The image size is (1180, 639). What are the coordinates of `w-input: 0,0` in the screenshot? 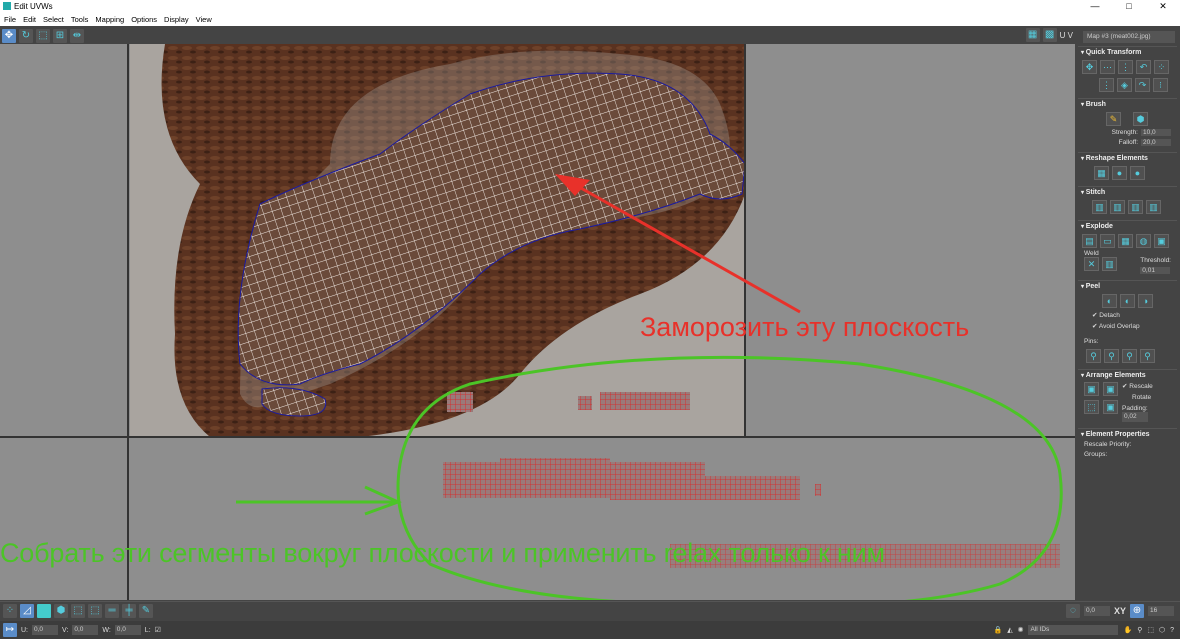 It's located at (127, 630).